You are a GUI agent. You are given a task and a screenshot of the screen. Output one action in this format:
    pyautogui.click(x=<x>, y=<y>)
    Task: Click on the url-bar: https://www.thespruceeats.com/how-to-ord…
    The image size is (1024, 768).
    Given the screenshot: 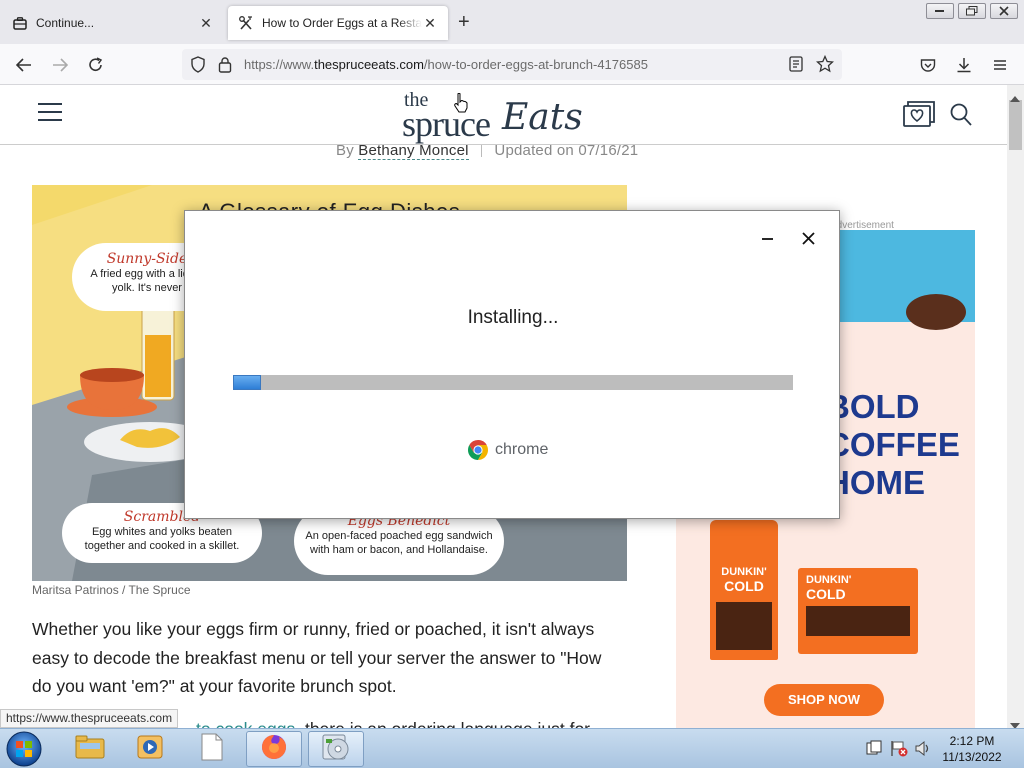 What is the action you would take?
    pyautogui.click(x=512, y=64)
    